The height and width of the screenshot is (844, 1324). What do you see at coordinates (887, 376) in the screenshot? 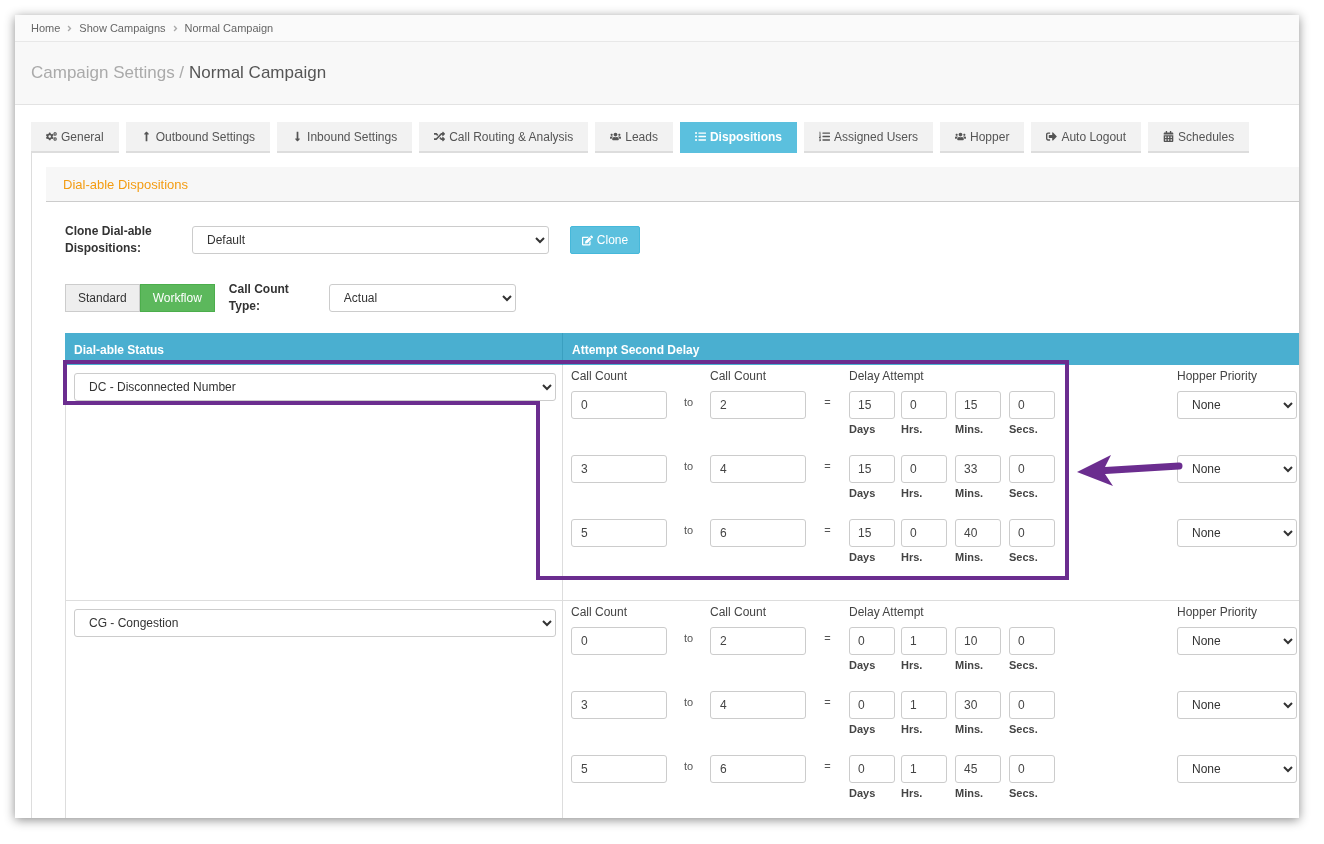
I see `column-label: Delay Attempt` at bounding box center [887, 376].